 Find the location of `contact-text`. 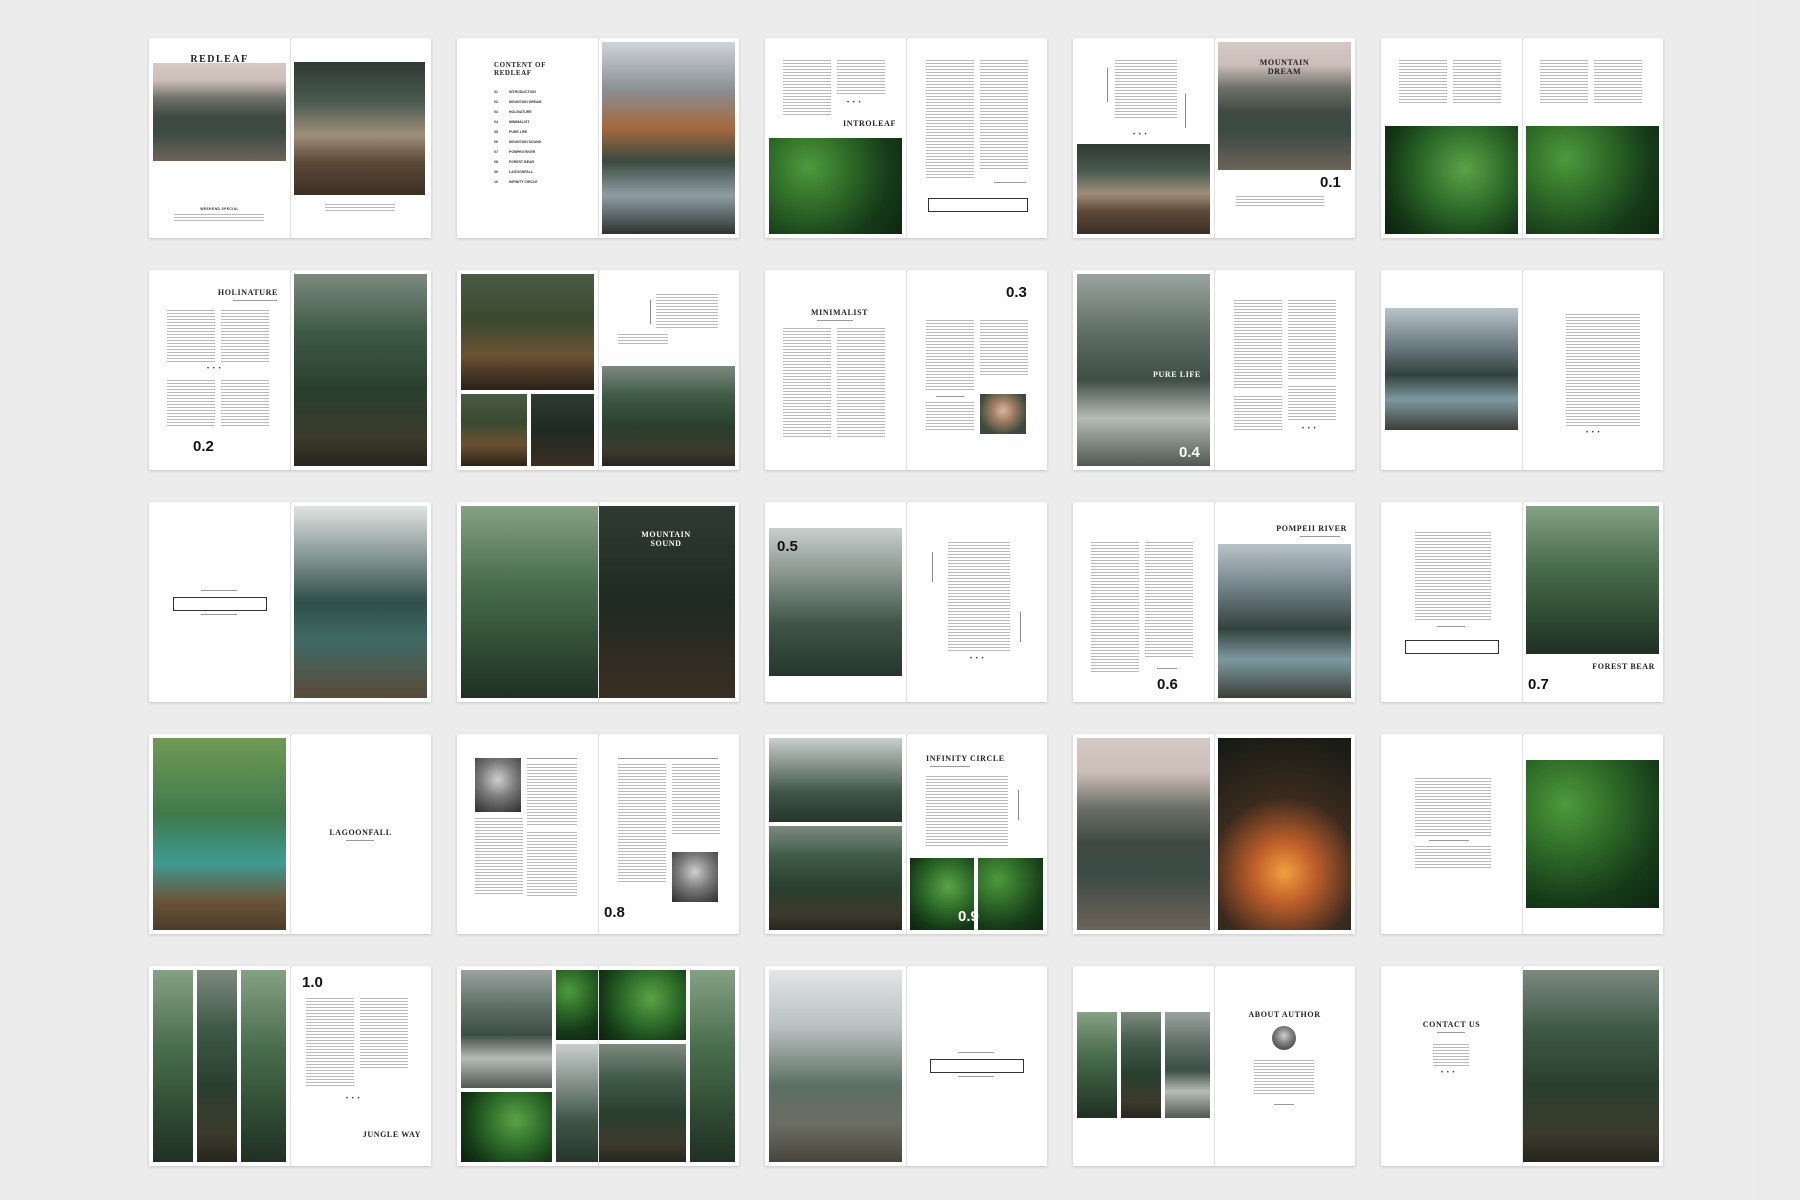

contact-text is located at coordinates (1451, 1055).